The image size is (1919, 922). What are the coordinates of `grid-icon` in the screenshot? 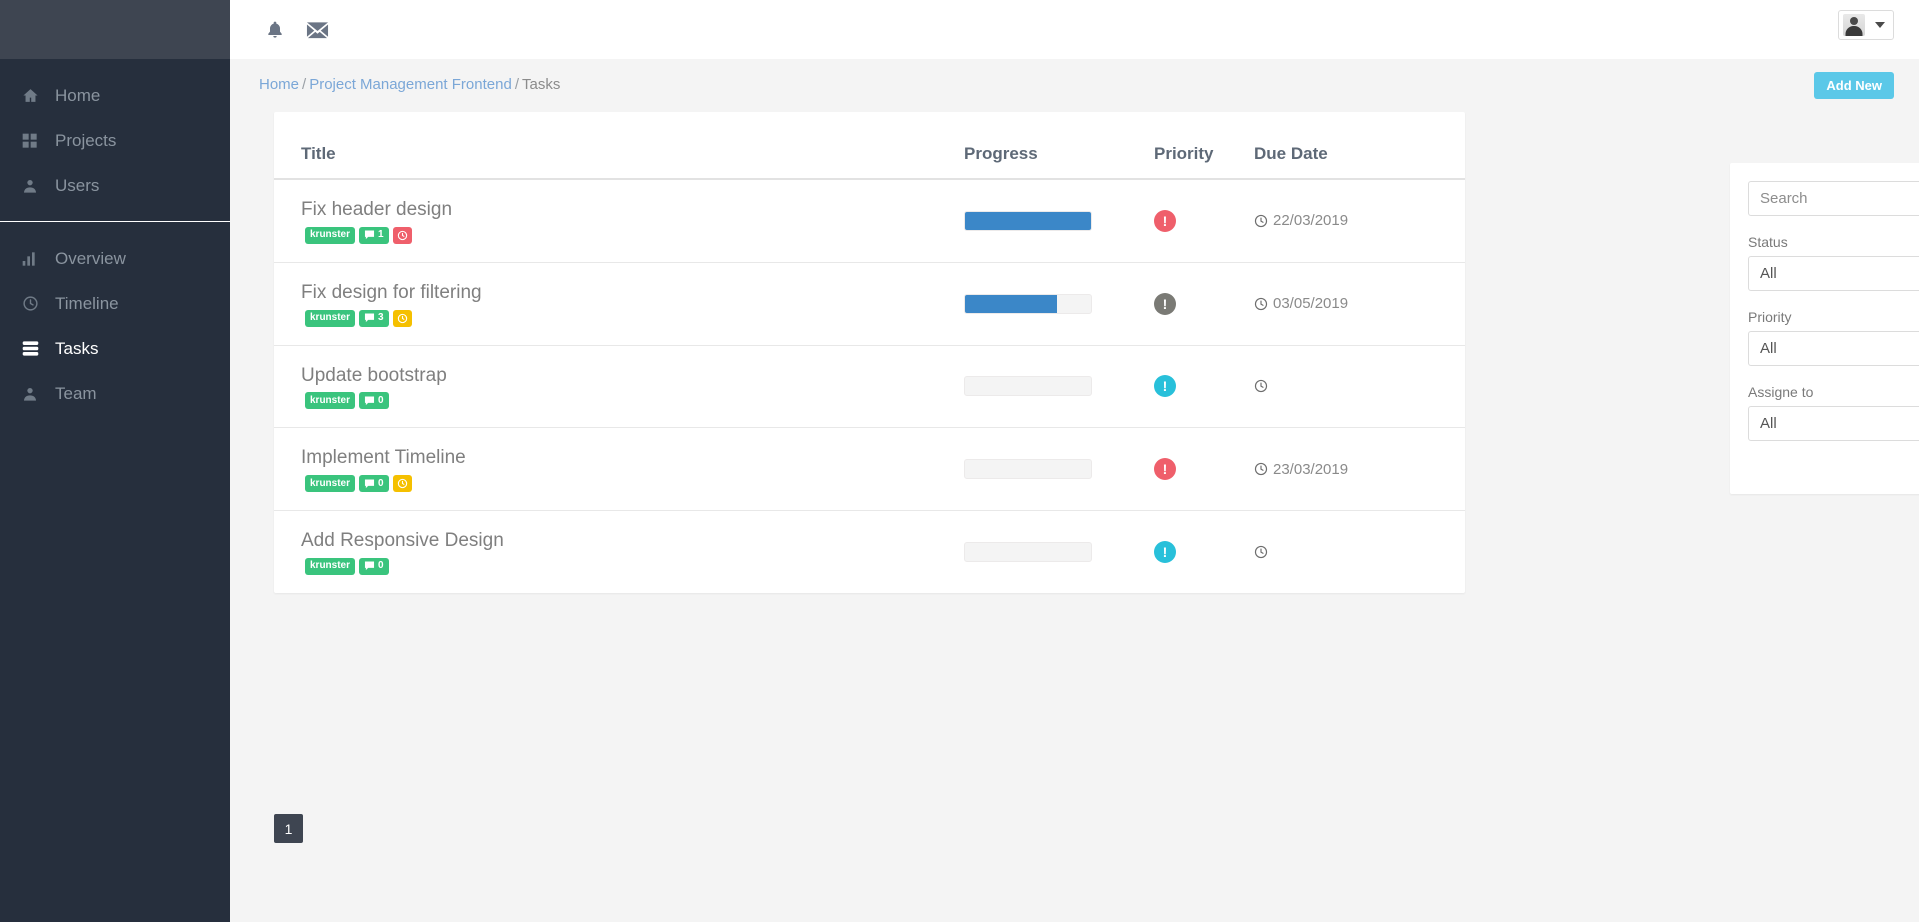 It's located at (35, 141).